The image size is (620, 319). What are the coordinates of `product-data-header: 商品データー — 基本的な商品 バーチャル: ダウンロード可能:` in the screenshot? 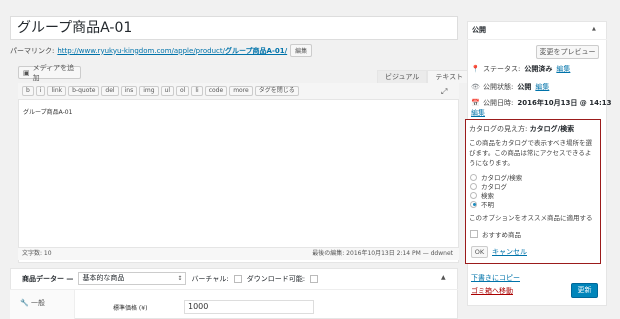 It's located at (234, 279).